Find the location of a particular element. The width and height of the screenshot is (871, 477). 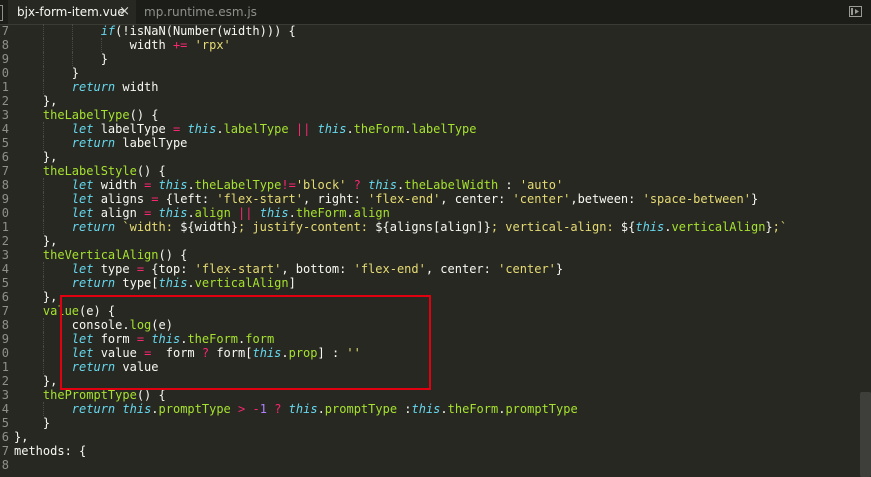

close-icon: × is located at coordinates (124, 12).